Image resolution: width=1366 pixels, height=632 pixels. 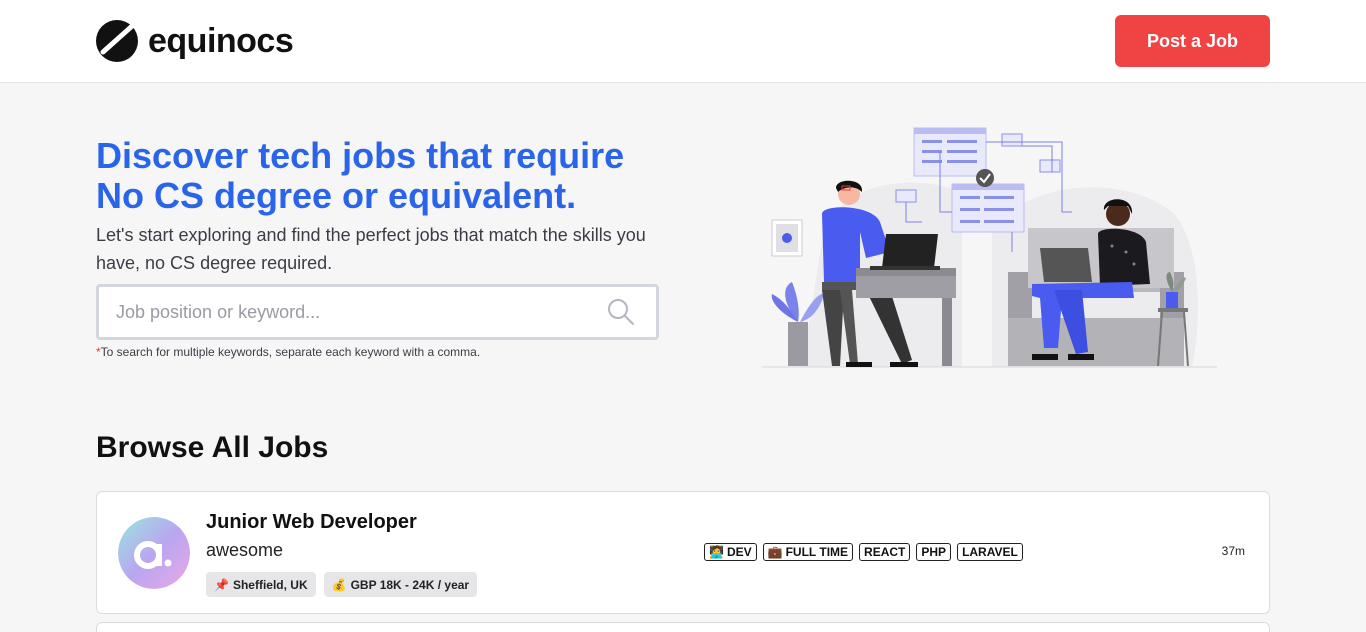 I want to click on tag-label: DEV, so click(x=739, y=552).